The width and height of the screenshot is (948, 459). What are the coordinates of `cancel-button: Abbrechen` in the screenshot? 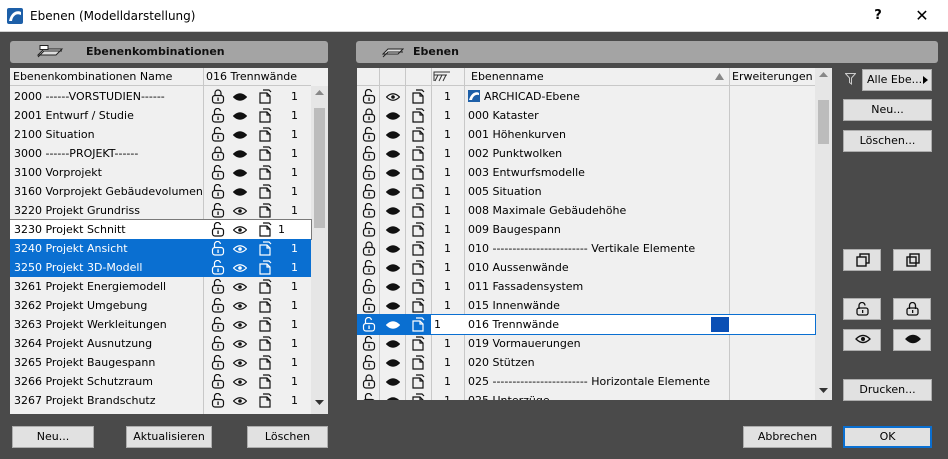 It's located at (787, 437).